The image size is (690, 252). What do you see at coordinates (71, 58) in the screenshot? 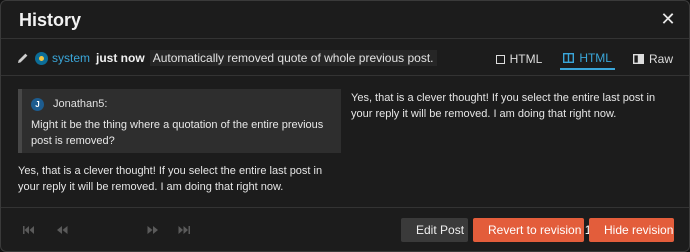
I see `username-link: system` at bounding box center [71, 58].